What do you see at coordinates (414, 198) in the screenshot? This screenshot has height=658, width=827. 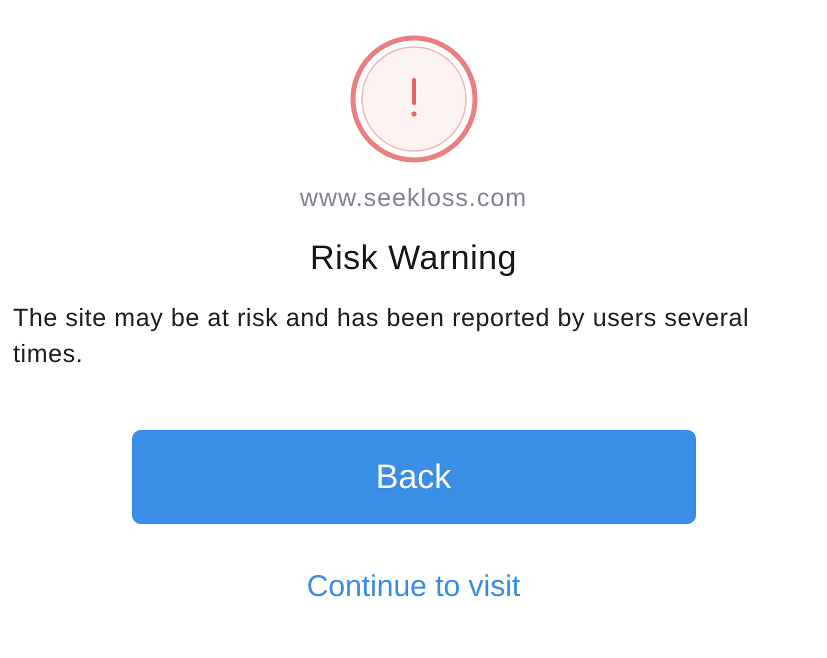 I see `site-url: www.seekloss.com` at bounding box center [414, 198].